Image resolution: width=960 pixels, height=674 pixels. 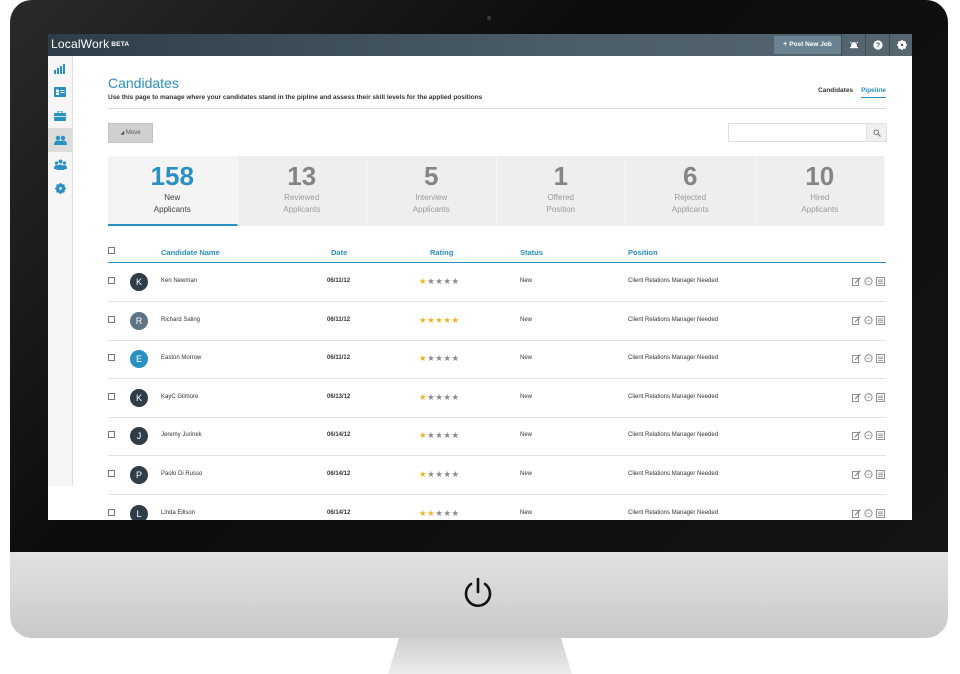 I want to click on post-job-label: Post New Job, so click(x=810, y=44).